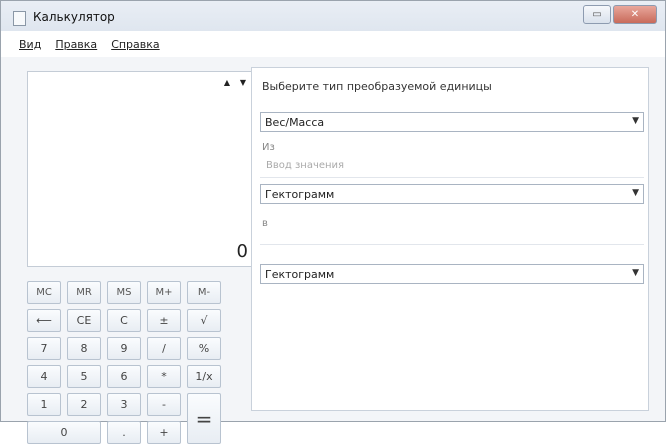 Image resolution: width=668 pixels, height=444 pixels. What do you see at coordinates (124, 292) in the screenshot?
I see `key-ms: MS` at bounding box center [124, 292].